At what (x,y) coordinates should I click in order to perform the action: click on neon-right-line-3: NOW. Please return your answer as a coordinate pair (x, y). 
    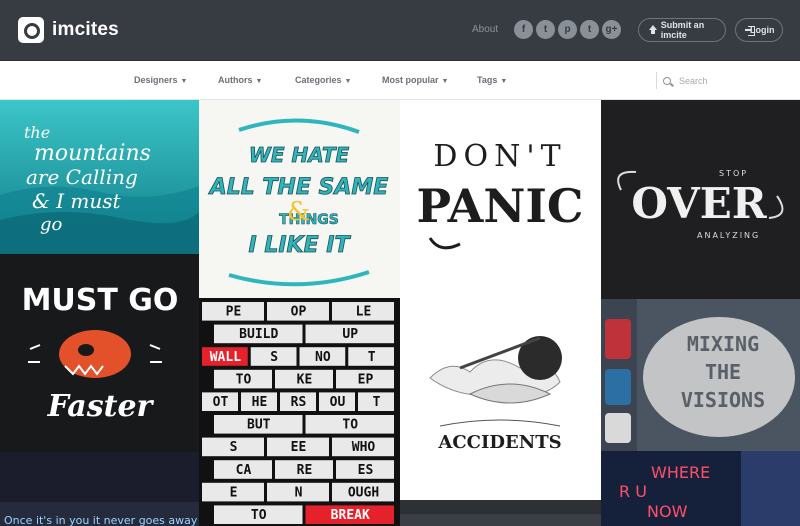
    Looking at the image, I should click on (667, 511).